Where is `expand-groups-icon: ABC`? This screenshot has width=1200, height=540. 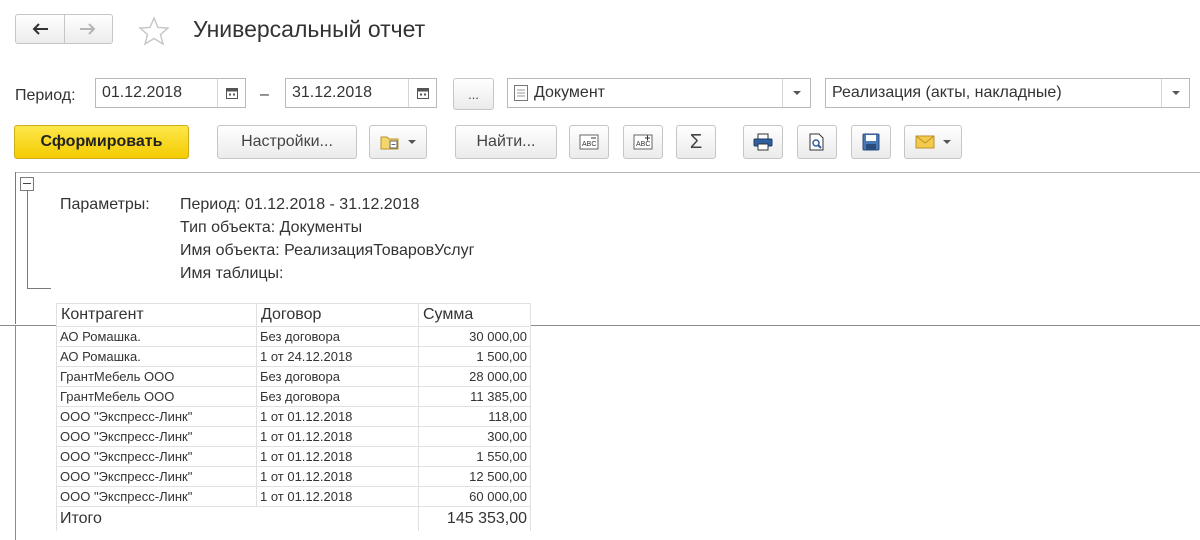 expand-groups-icon: ABC is located at coordinates (643, 142).